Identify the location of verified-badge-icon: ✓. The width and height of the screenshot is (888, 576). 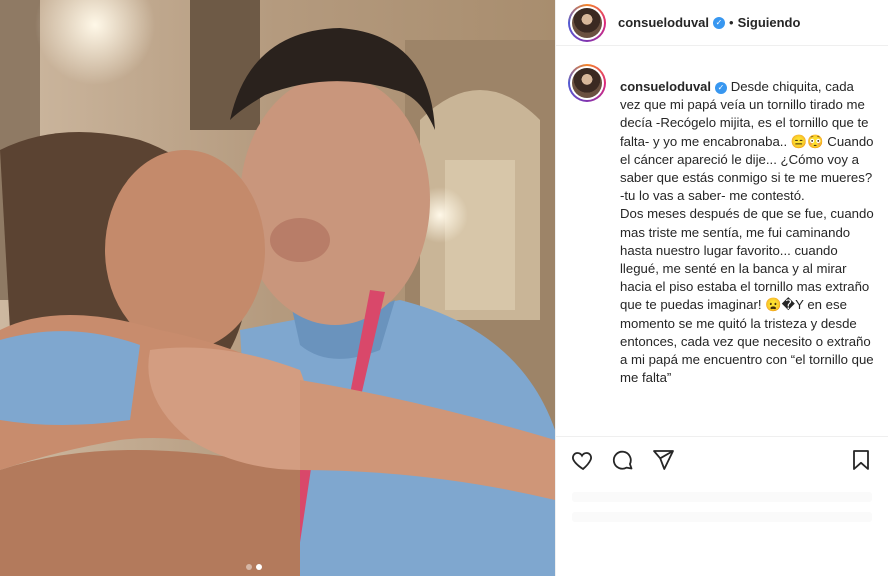
(719, 22).